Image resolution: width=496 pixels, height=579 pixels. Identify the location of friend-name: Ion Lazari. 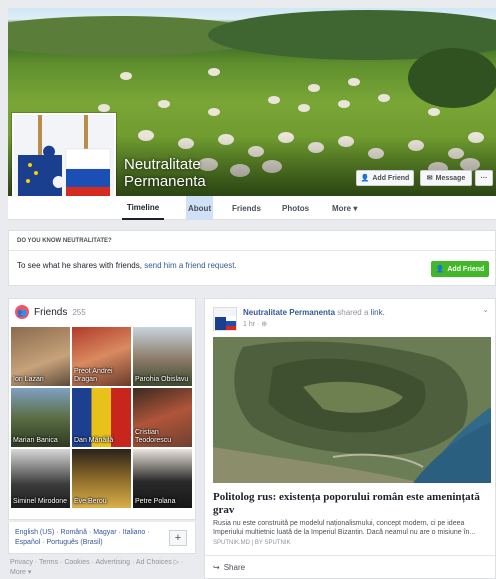
(28, 379).